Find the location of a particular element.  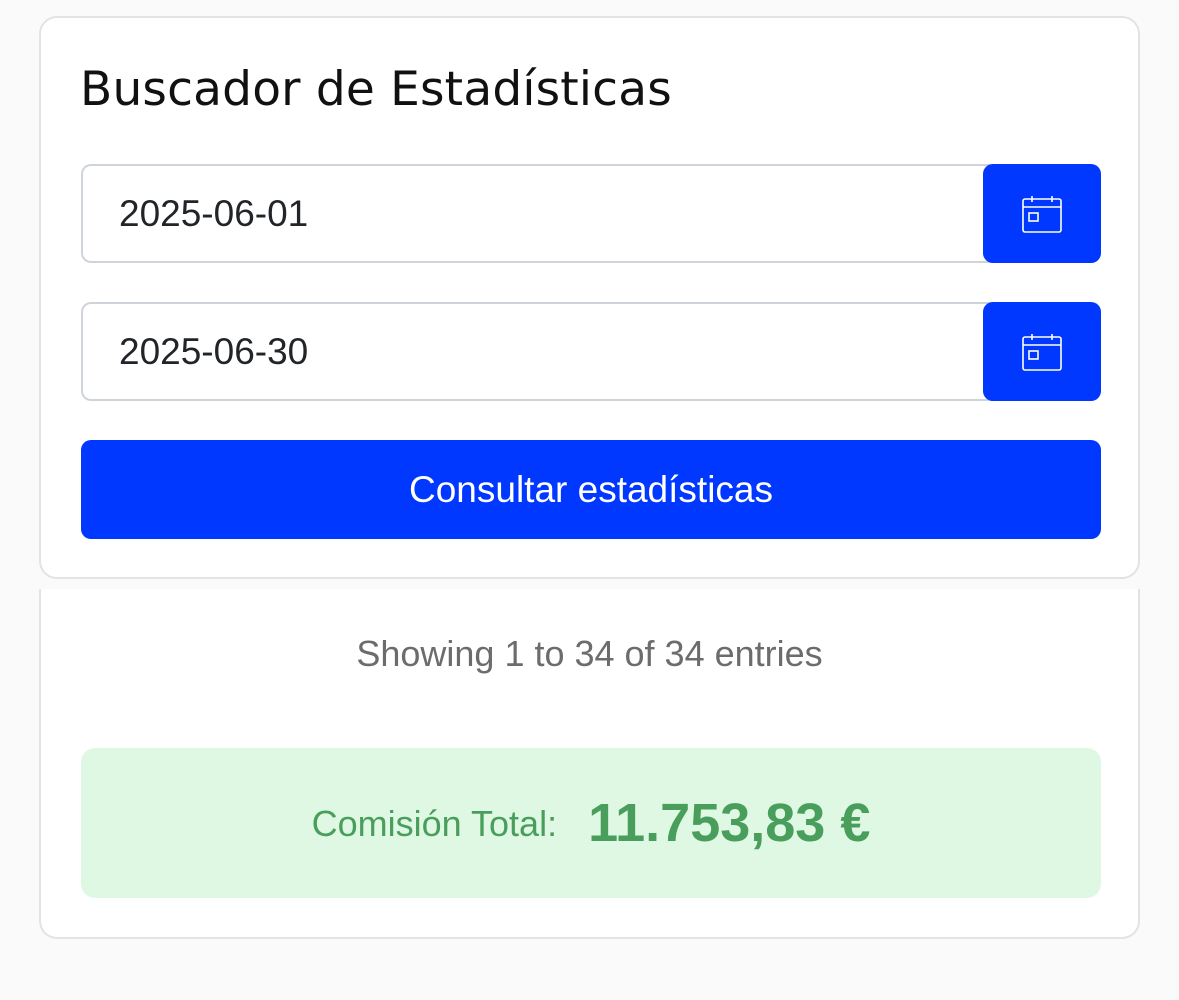

start-date-group is located at coordinates (591, 213).